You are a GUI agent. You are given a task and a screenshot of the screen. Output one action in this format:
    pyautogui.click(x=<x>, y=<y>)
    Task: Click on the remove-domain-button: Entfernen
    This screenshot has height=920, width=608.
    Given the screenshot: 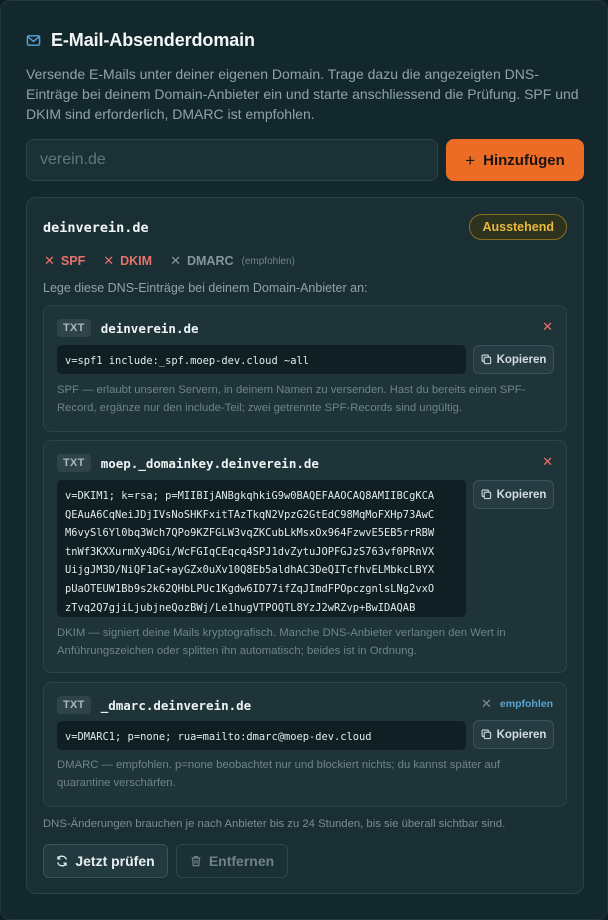 What is the action you would take?
    pyautogui.click(x=232, y=861)
    